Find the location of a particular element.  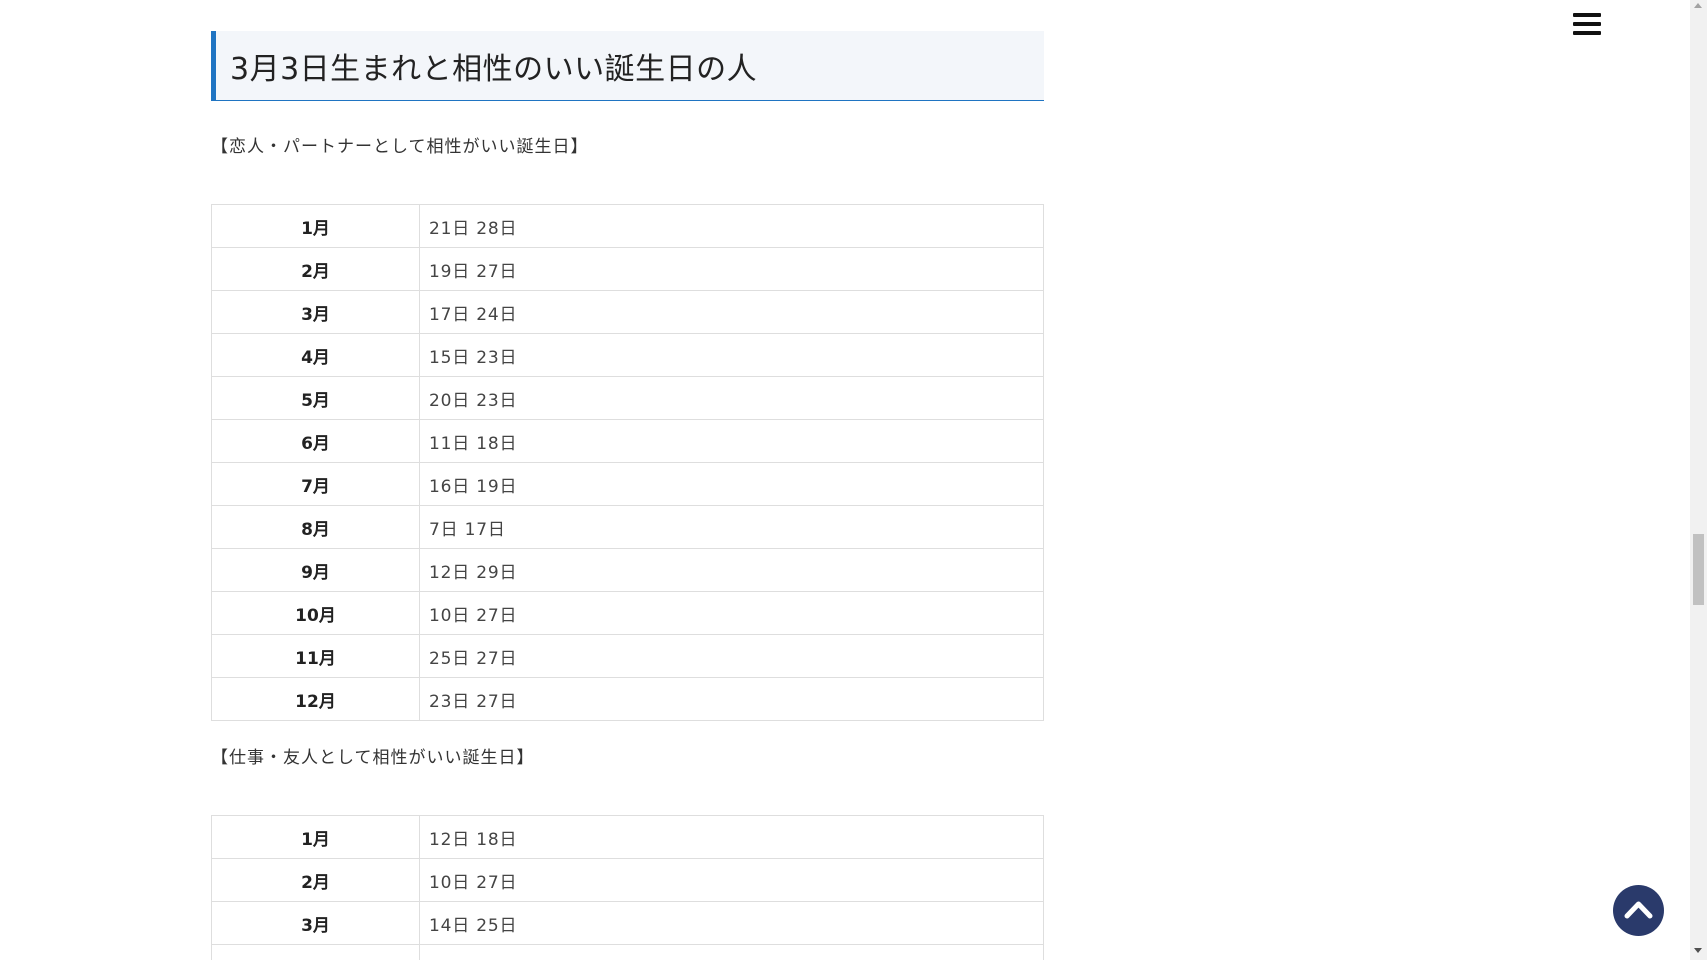

month-cell: 9月 is located at coordinates (315, 570).